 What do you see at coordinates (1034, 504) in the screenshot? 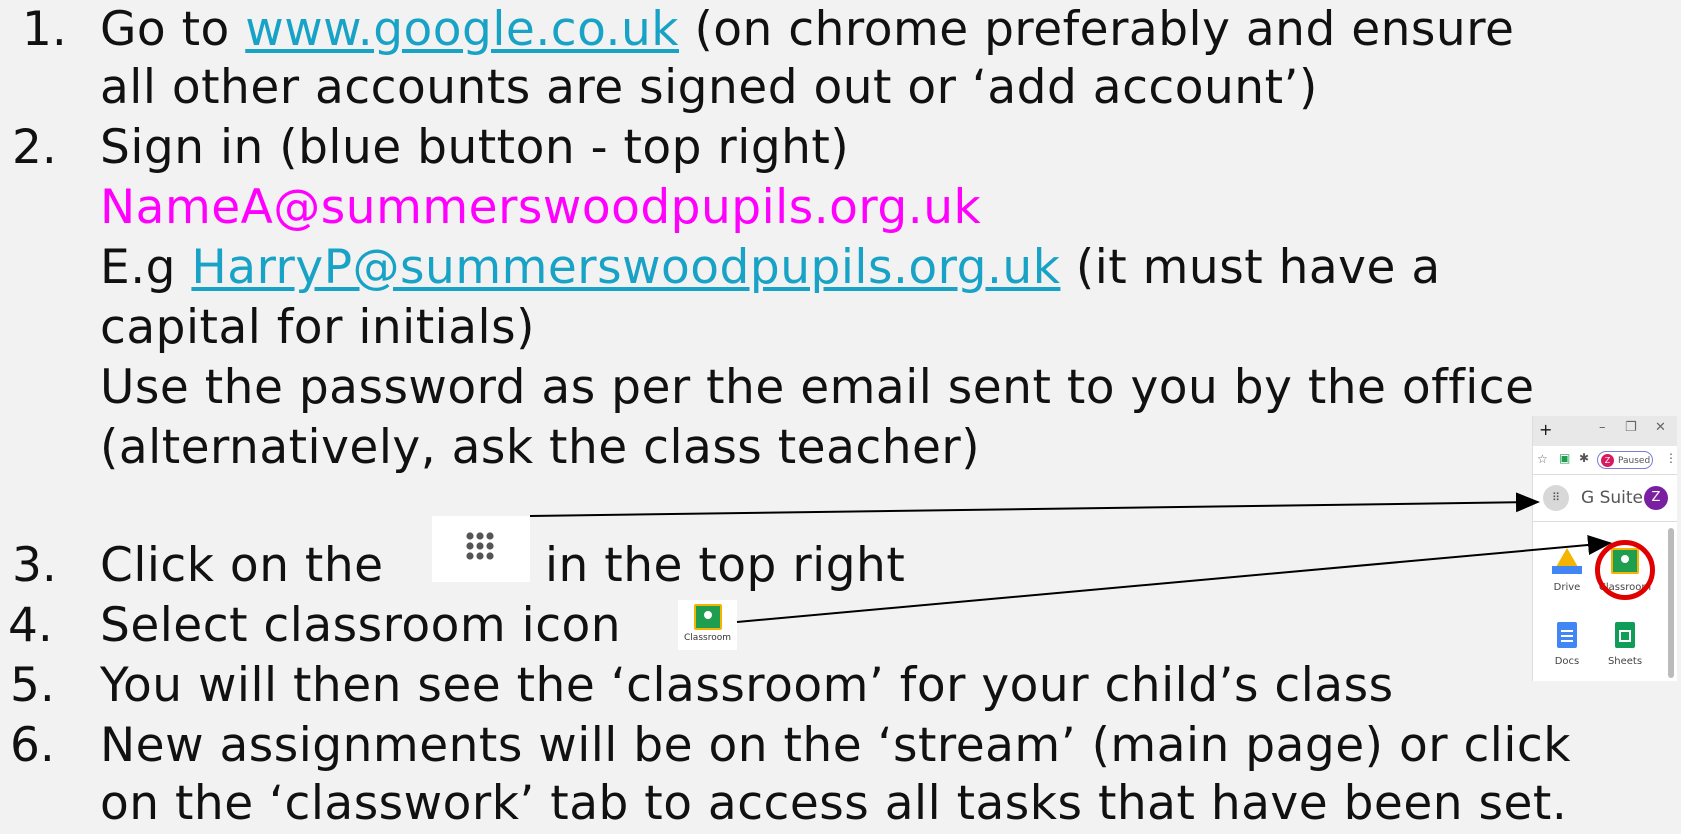
I see `arrow-to-apps-grid` at bounding box center [1034, 504].